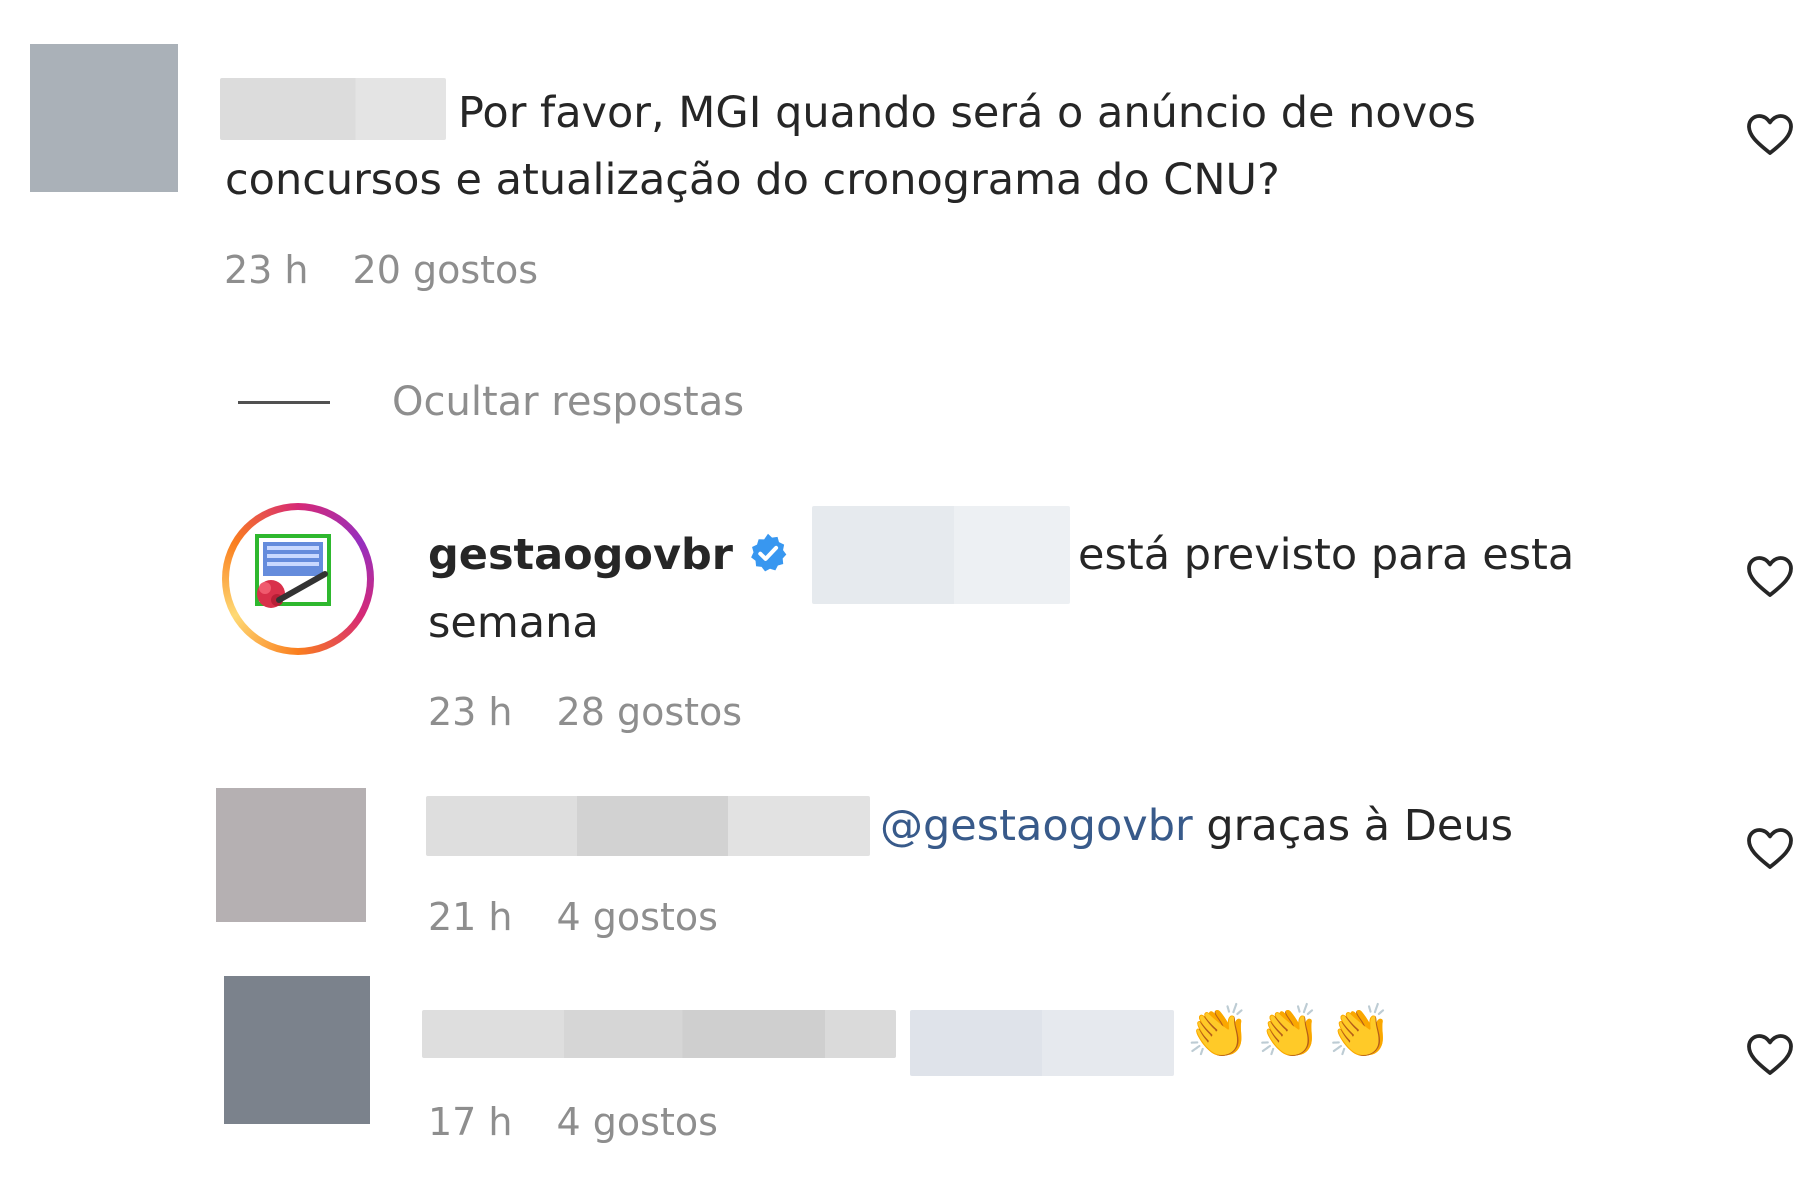 Image resolution: width=1812 pixels, height=1204 pixels. I want to click on hide-replies-button: Ocultar respostas, so click(491, 402).